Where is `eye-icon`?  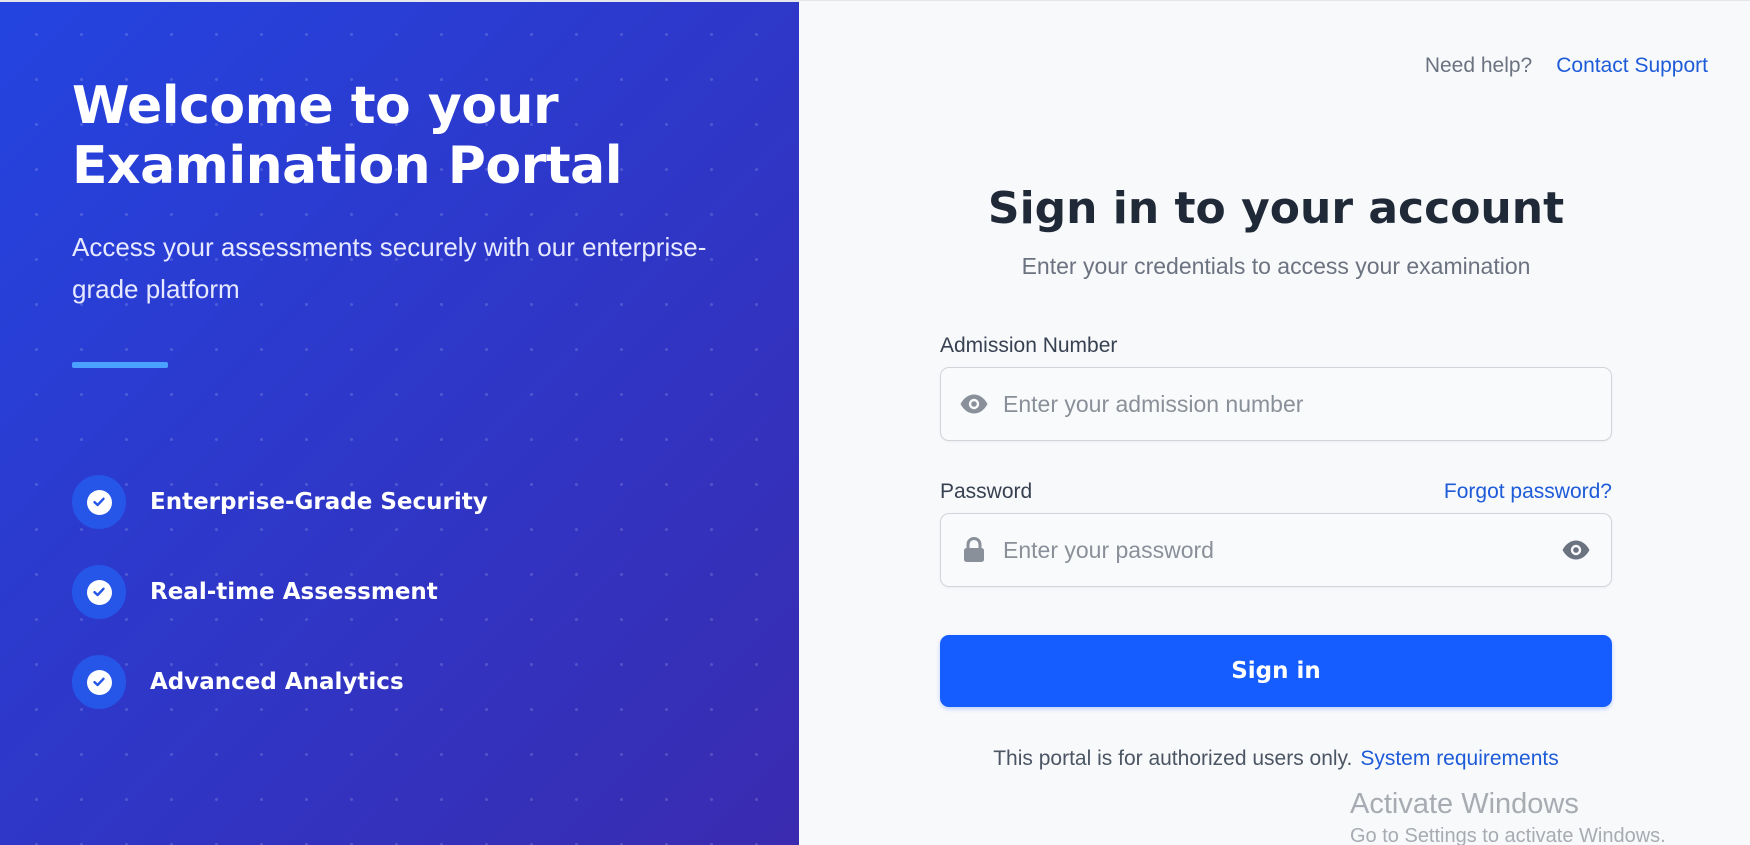
eye-icon is located at coordinates (974, 404).